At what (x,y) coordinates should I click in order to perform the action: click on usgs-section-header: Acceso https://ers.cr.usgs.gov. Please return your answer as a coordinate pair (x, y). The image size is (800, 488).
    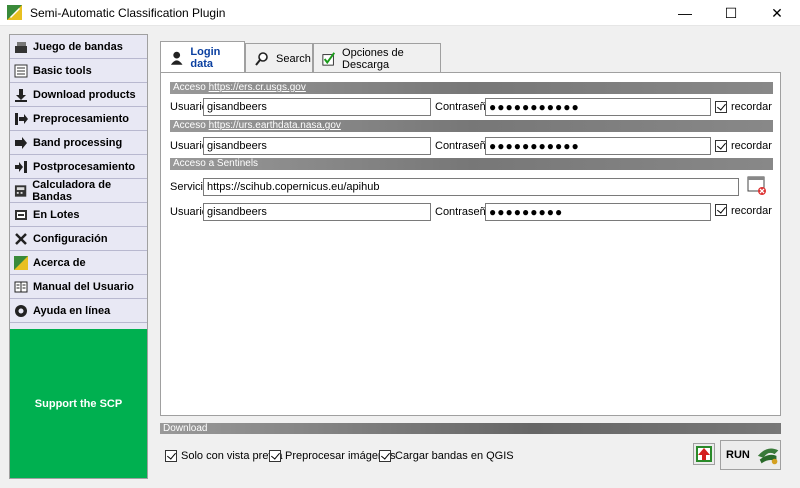
    Looking at the image, I should click on (471, 88).